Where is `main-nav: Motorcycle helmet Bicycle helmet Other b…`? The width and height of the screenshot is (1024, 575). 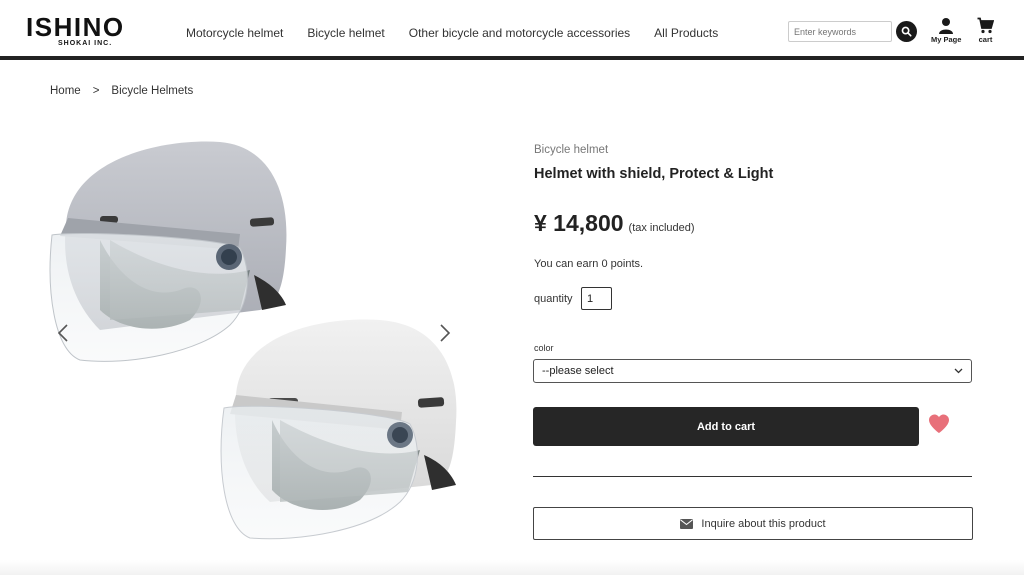 main-nav: Motorcycle helmet Bicycle helmet Other b… is located at coordinates (464, 33).